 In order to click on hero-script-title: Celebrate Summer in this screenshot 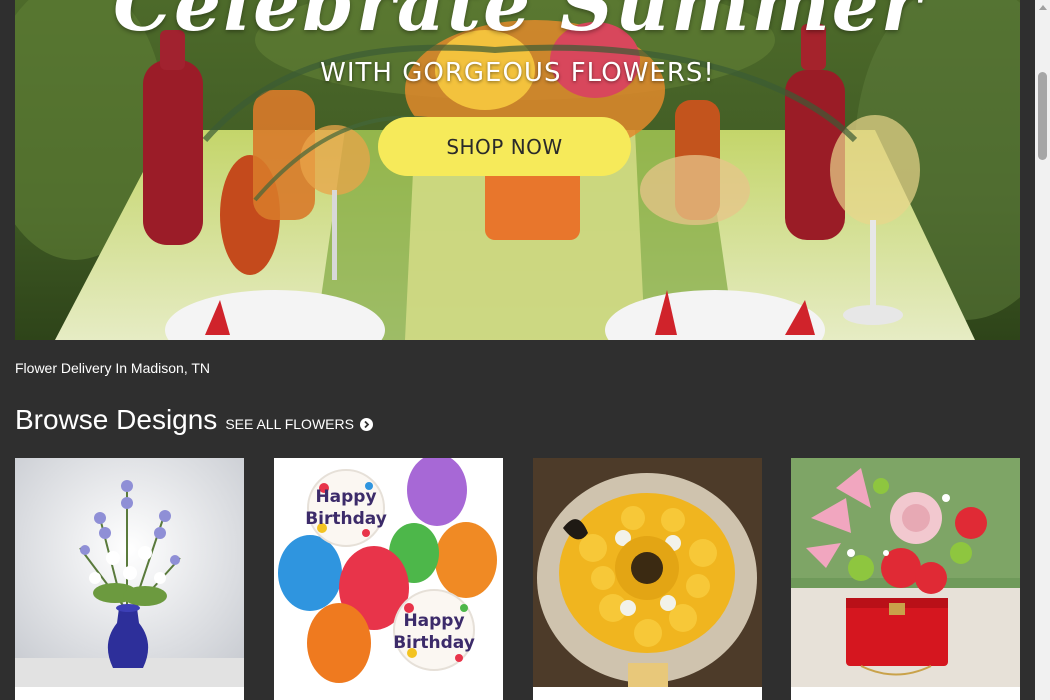, I will do `click(517, 24)`.